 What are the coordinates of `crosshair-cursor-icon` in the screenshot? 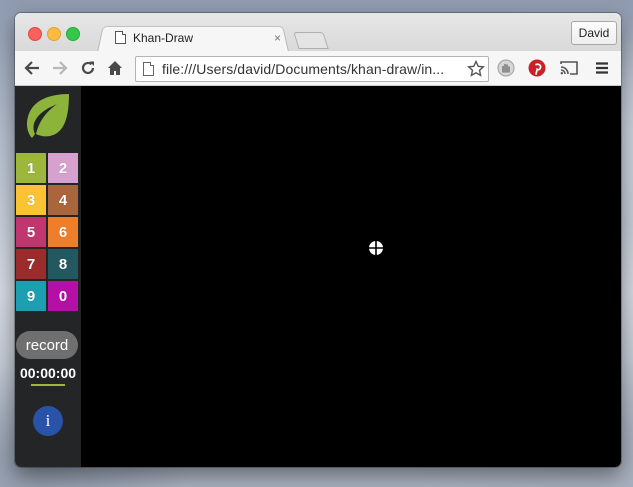 It's located at (376, 248).